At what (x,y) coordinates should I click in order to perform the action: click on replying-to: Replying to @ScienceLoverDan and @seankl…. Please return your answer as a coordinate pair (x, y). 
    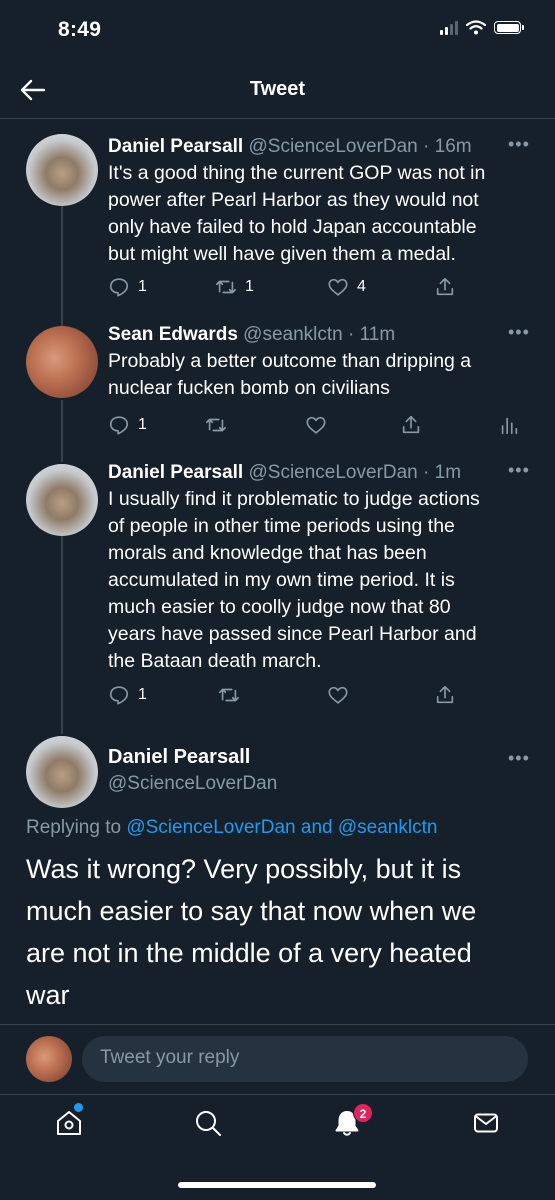
    Looking at the image, I should click on (232, 827).